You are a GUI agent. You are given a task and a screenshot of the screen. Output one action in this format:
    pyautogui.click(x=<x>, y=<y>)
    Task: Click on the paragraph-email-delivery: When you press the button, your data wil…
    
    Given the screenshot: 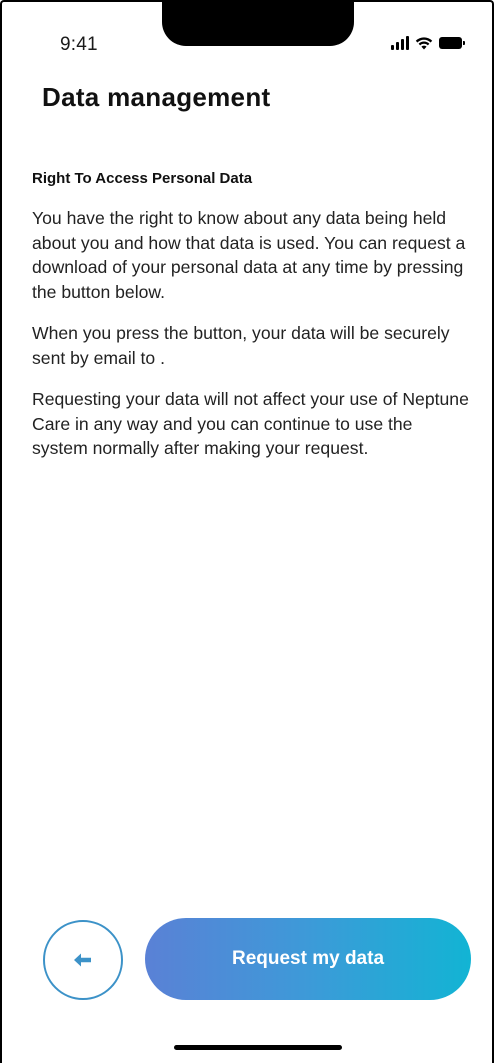 What is the action you would take?
    pyautogui.click(x=241, y=345)
    